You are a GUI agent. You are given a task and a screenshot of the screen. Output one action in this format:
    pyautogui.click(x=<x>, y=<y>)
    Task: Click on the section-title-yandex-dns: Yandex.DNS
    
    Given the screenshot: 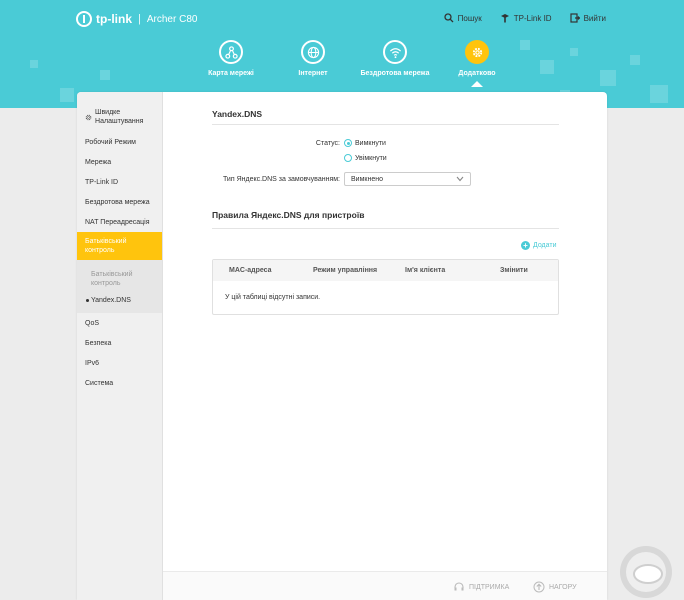 What is the action you would take?
    pyautogui.click(x=385, y=117)
    